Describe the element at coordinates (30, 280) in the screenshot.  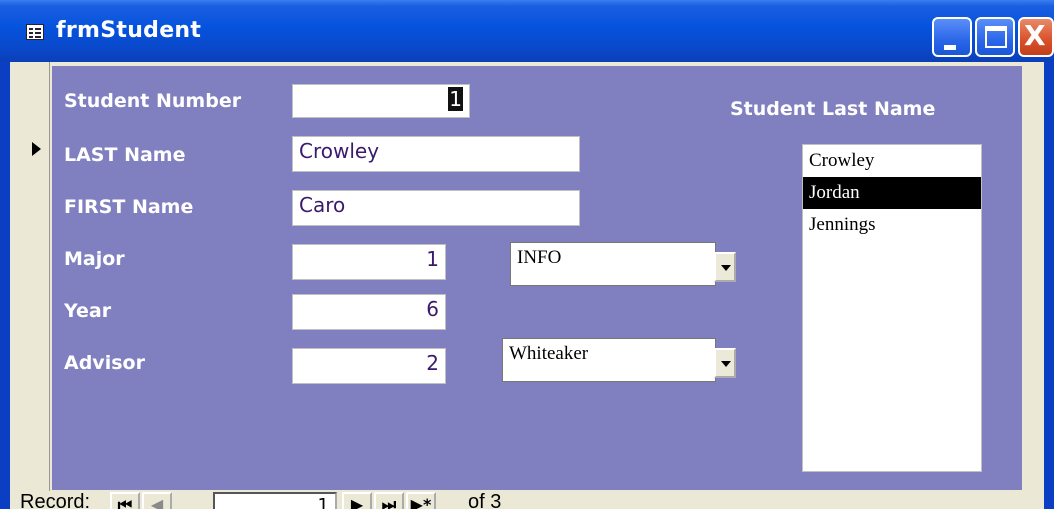
I see `record-selector` at that location.